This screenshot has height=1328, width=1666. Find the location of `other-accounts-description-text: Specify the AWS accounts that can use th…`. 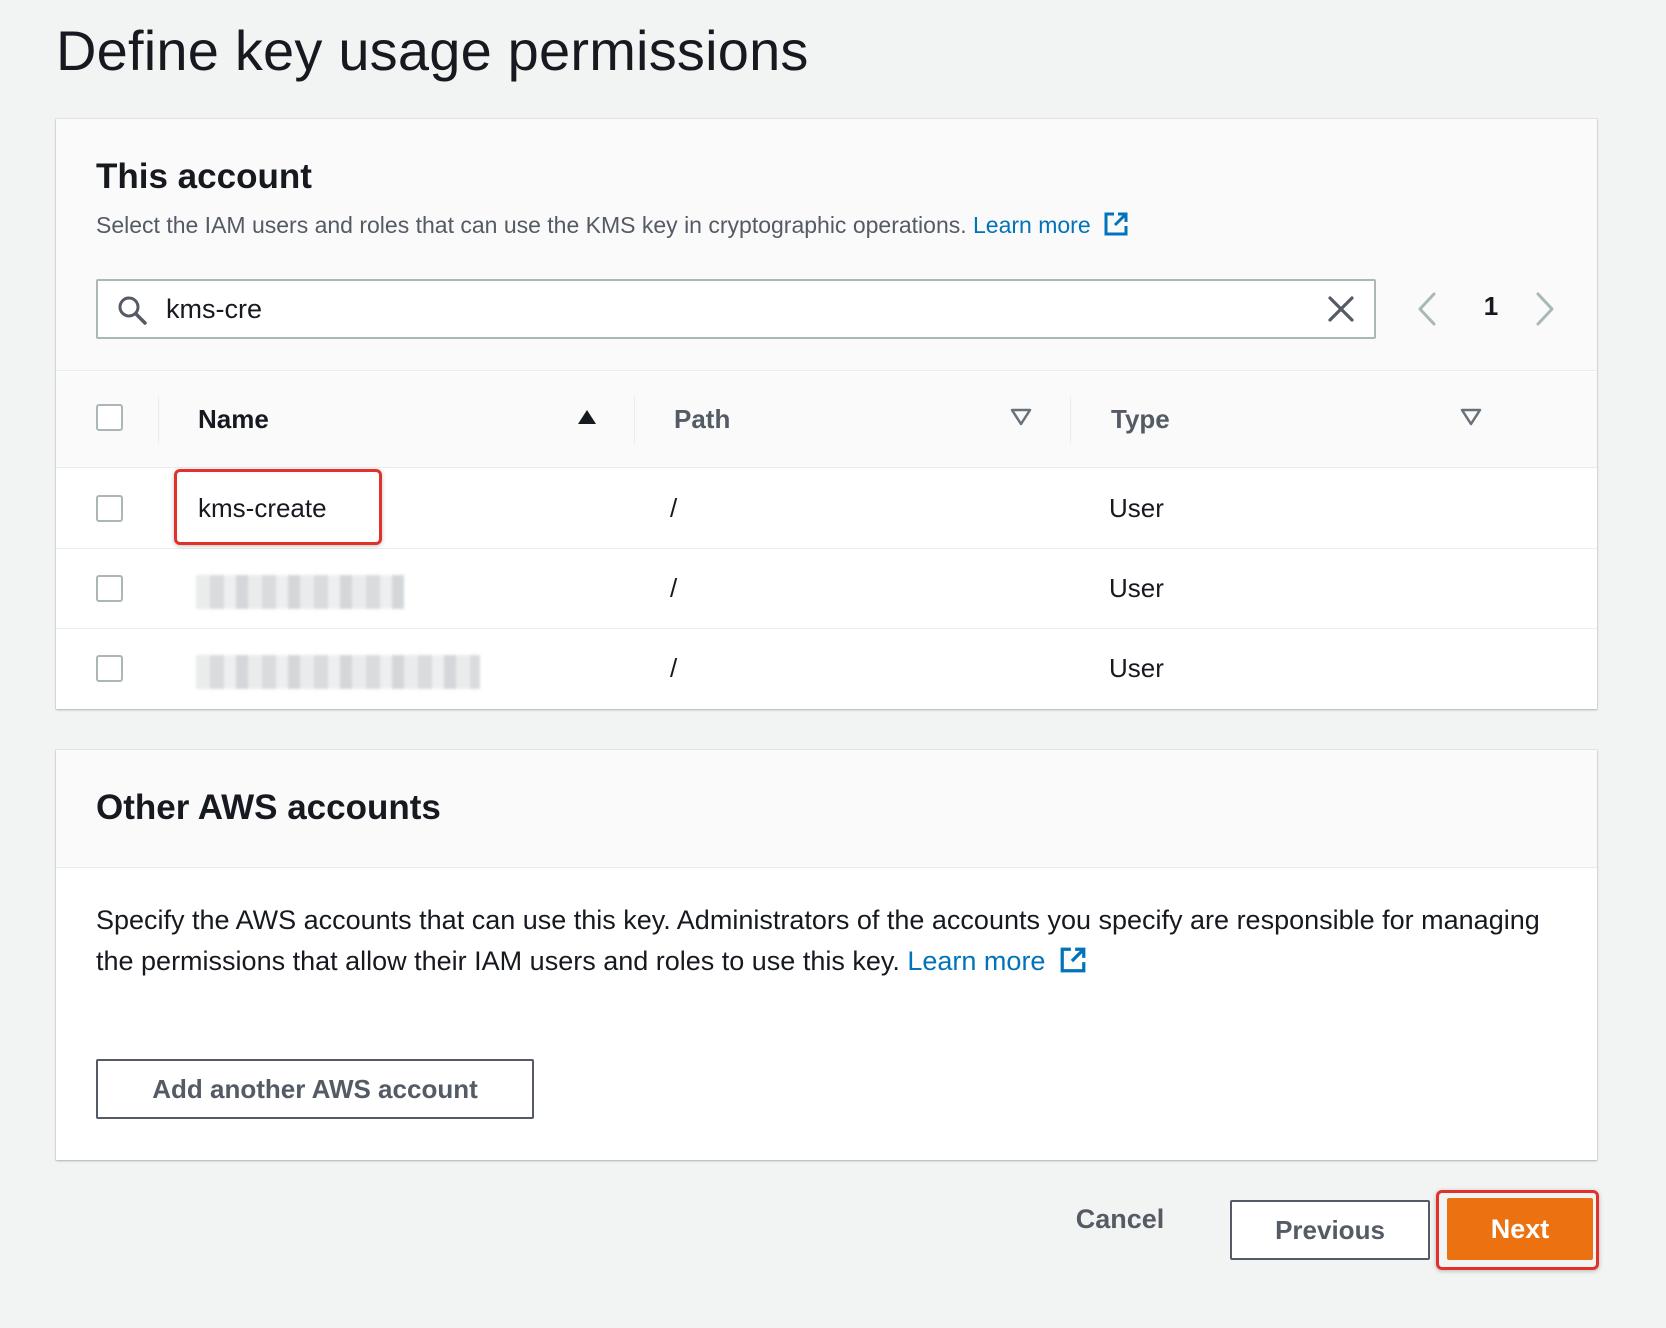

other-accounts-description-text: Specify the AWS accounts that can use th… is located at coordinates (818, 940).